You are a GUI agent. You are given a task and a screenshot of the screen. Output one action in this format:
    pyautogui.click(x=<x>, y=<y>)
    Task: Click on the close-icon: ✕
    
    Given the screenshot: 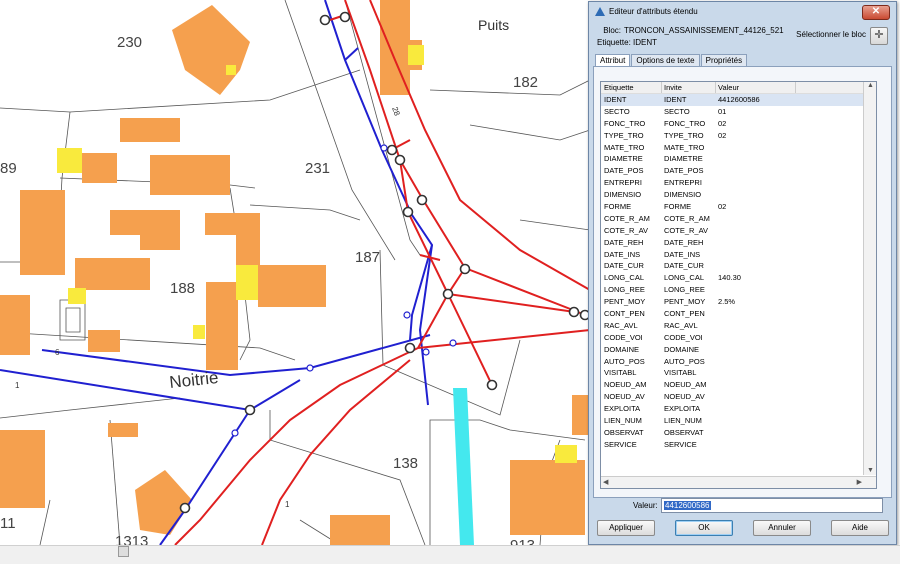 What is the action you would take?
    pyautogui.click(x=876, y=11)
    